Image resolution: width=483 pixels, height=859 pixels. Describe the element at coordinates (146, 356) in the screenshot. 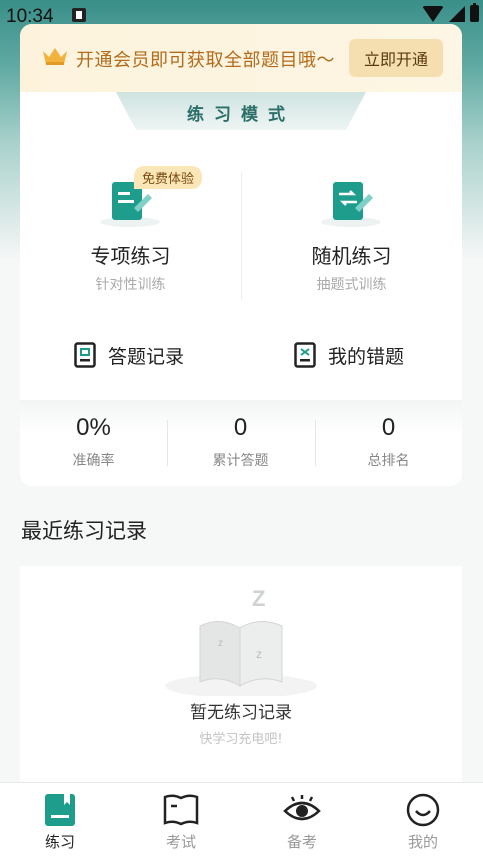

I see `answer-record-label: 答题记录` at that location.